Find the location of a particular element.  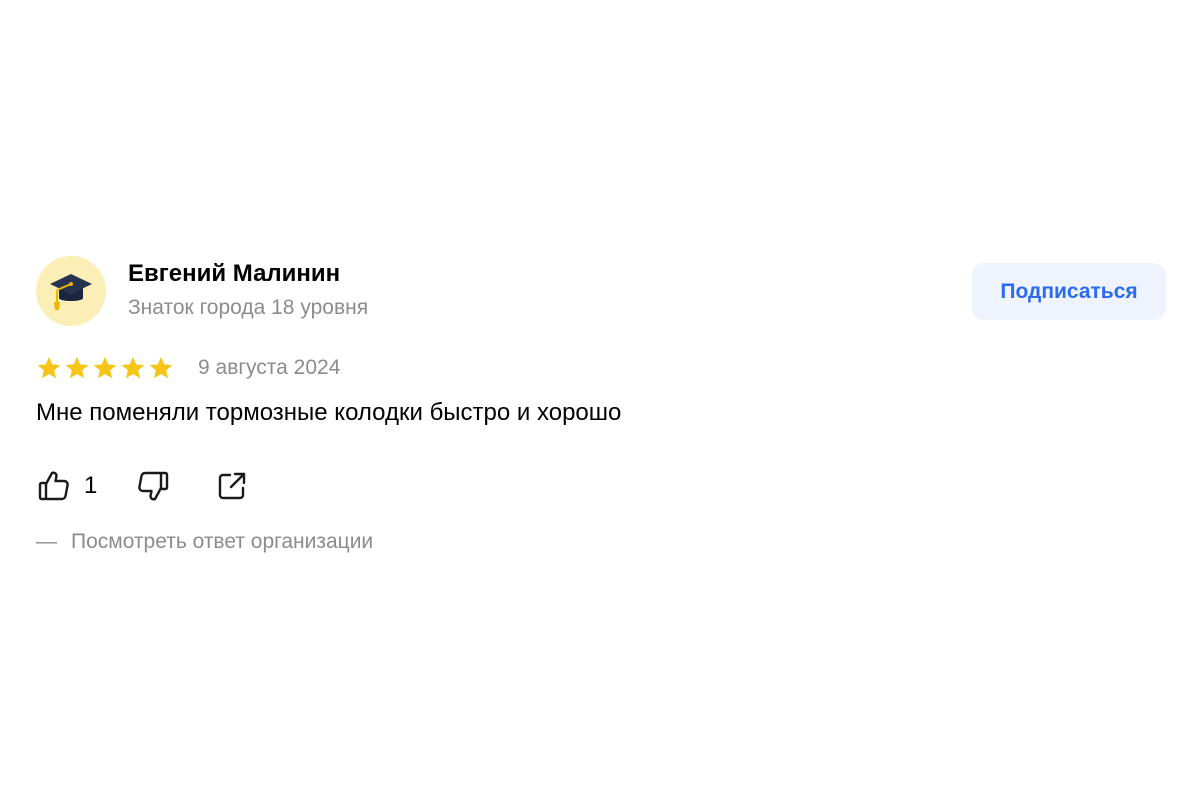

review-actions: 1 is located at coordinates (601, 486).